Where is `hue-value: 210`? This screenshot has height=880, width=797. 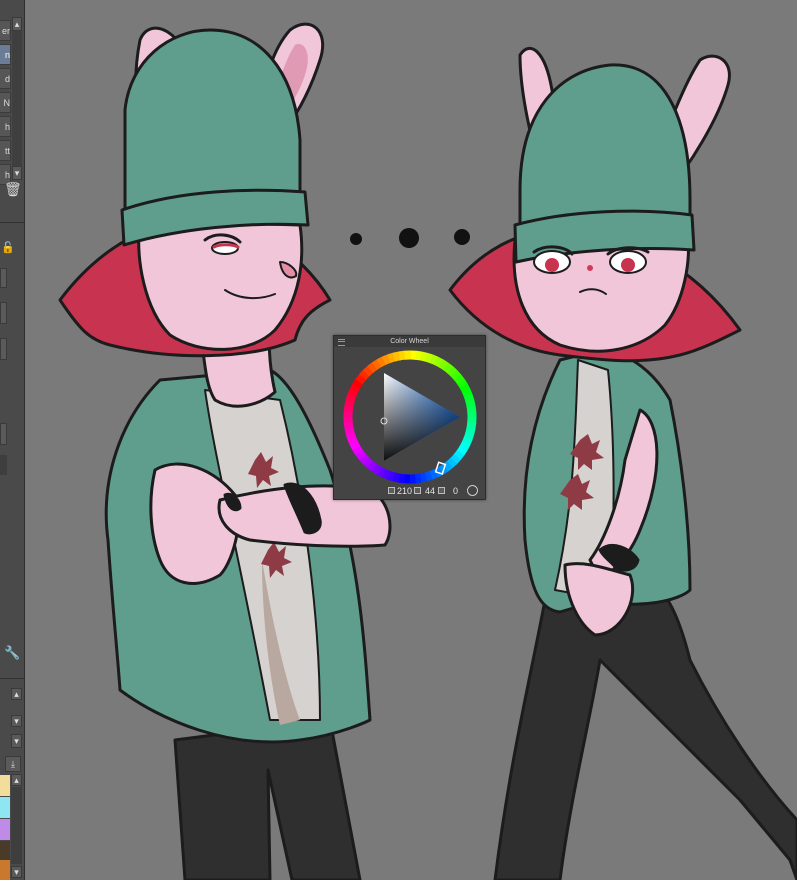
hue-value: 210 is located at coordinates (404, 491).